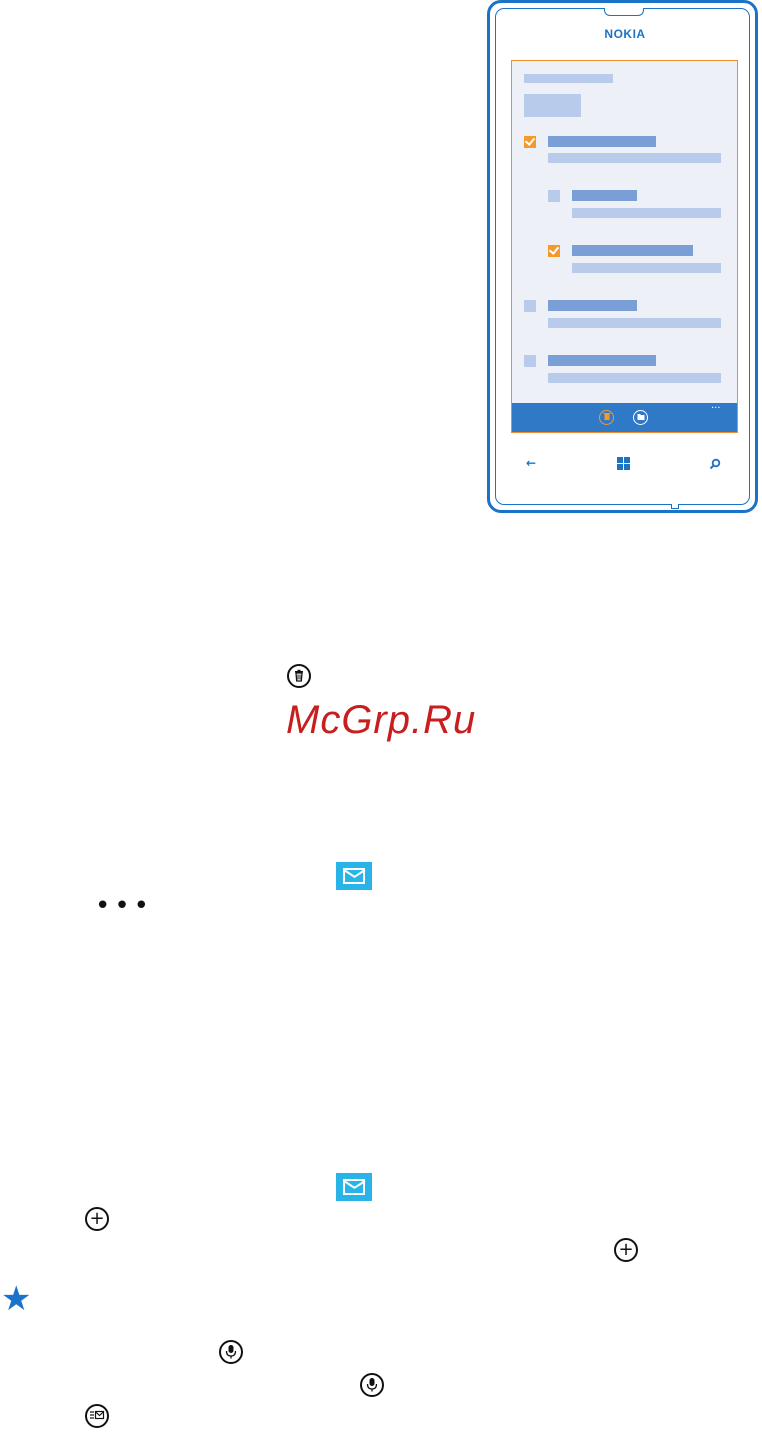 The width and height of the screenshot is (762, 1432). Describe the element at coordinates (552, 105) in the screenshot. I see `screen-heading-placeholder` at that location.